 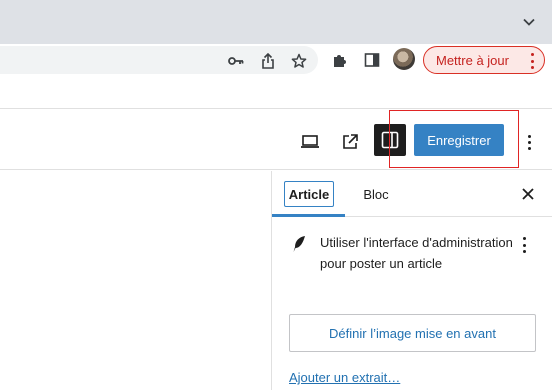 What do you see at coordinates (276, 92) in the screenshot?
I see `browser-content-top` at bounding box center [276, 92].